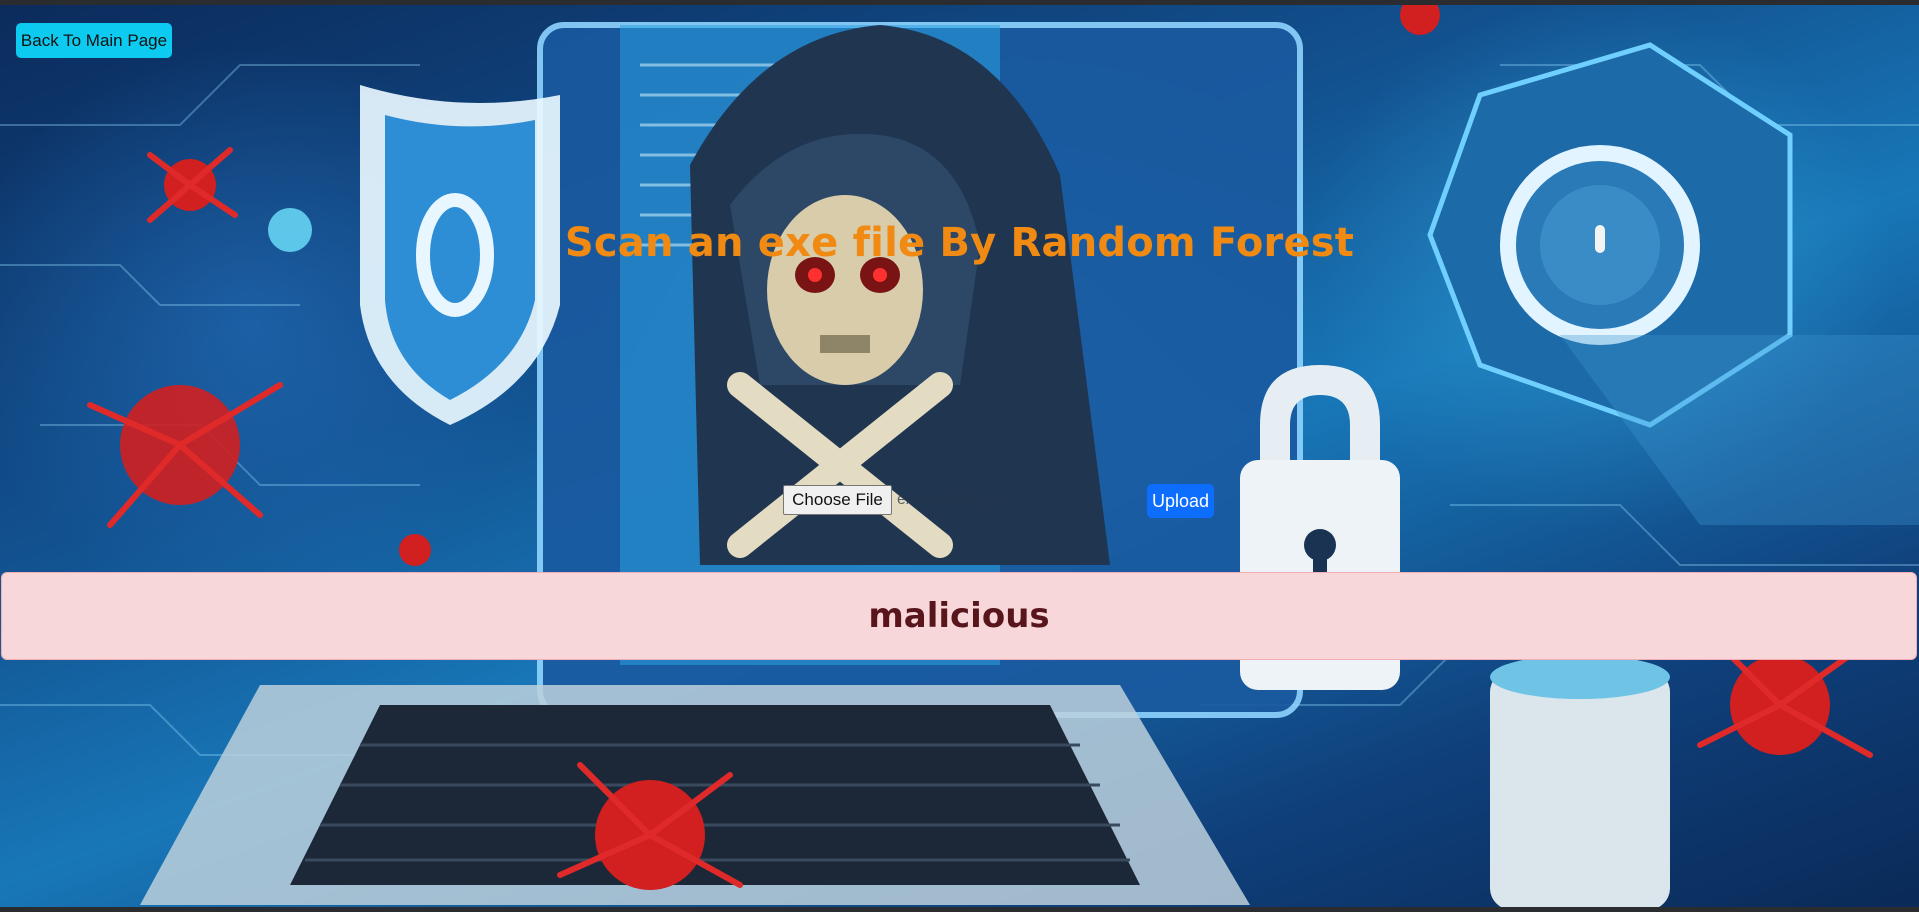 Image resolution: width=1919 pixels, height=912 pixels. What do you see at coordinates (1180, 501) in the screenshot?
I see `upload-button: Upload` at bounding box center [1180, 501].